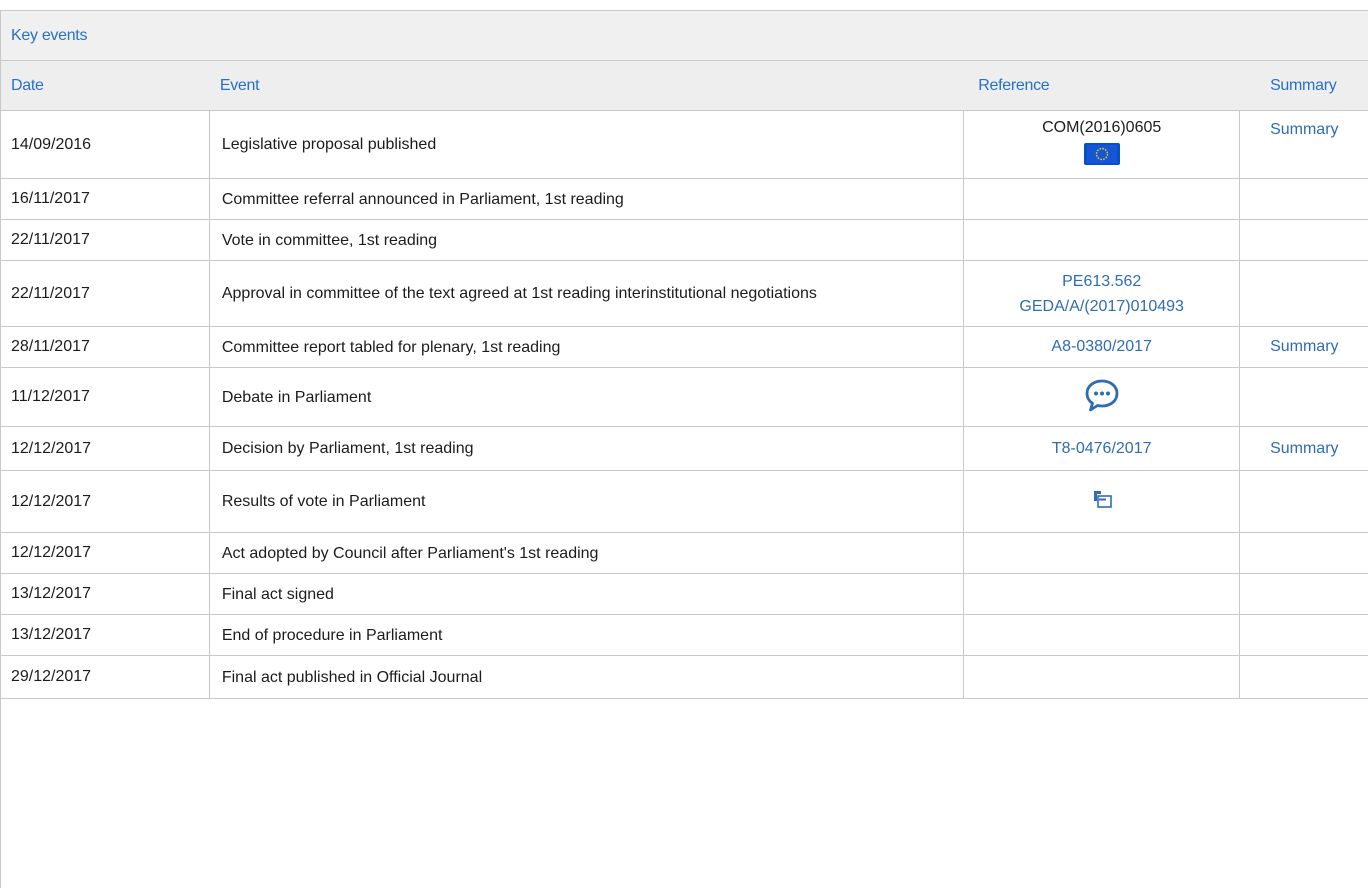 This screenshot has width=1368, height=888. I want to click on reference-link: PE613.562, so click(1101, 281).